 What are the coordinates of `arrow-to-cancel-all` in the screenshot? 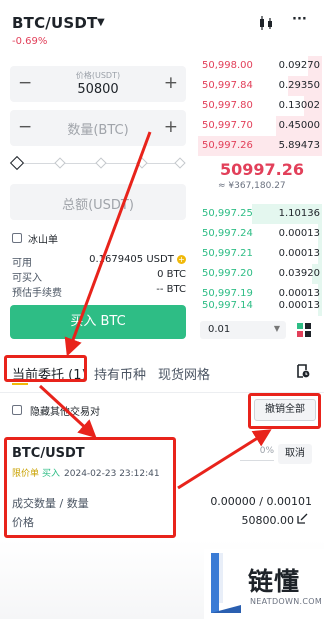 It's located at (224, 459).